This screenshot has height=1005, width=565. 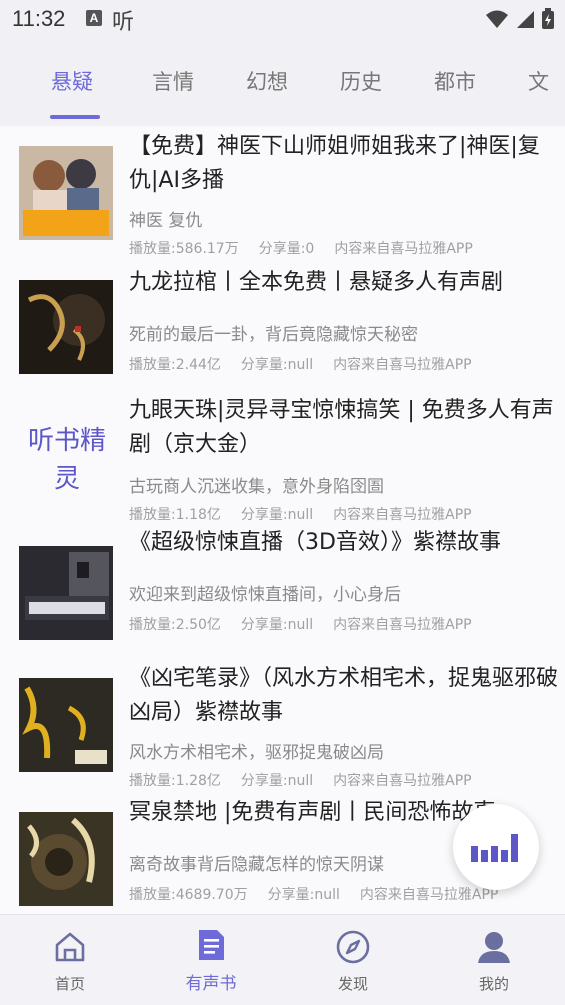 I want to click on book-title: 九眼天珠|灵异寻宝惊悚搞笑 | 免费多人有声剧（京大金）, so click(x=341, y=427).